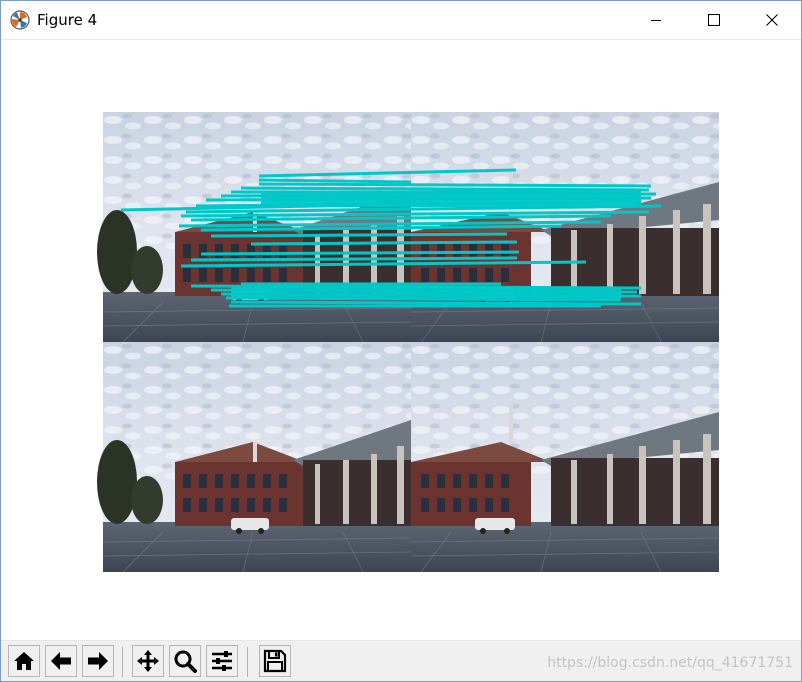 This screenshot has height=682, width=802. I want to click on forward-button, so click(98, 661).